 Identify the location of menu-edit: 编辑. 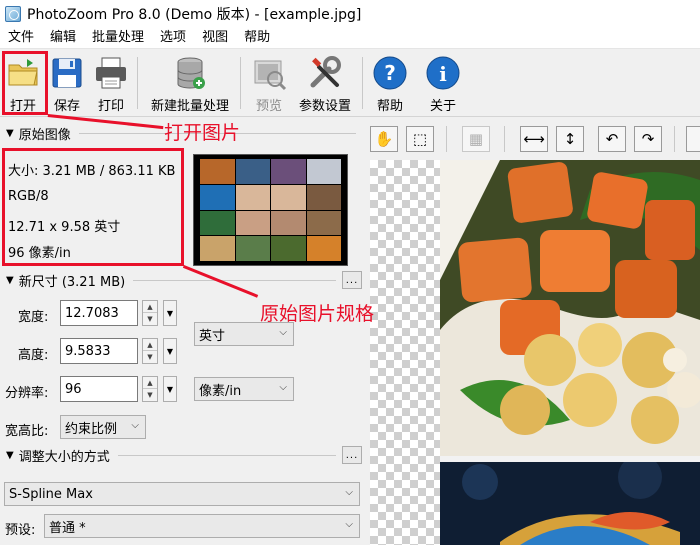
(63, 38).